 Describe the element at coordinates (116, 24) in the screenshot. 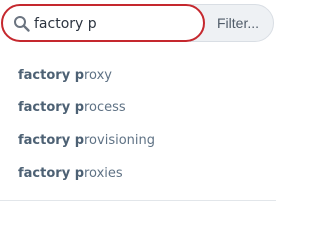

I see `search-input` at that location.